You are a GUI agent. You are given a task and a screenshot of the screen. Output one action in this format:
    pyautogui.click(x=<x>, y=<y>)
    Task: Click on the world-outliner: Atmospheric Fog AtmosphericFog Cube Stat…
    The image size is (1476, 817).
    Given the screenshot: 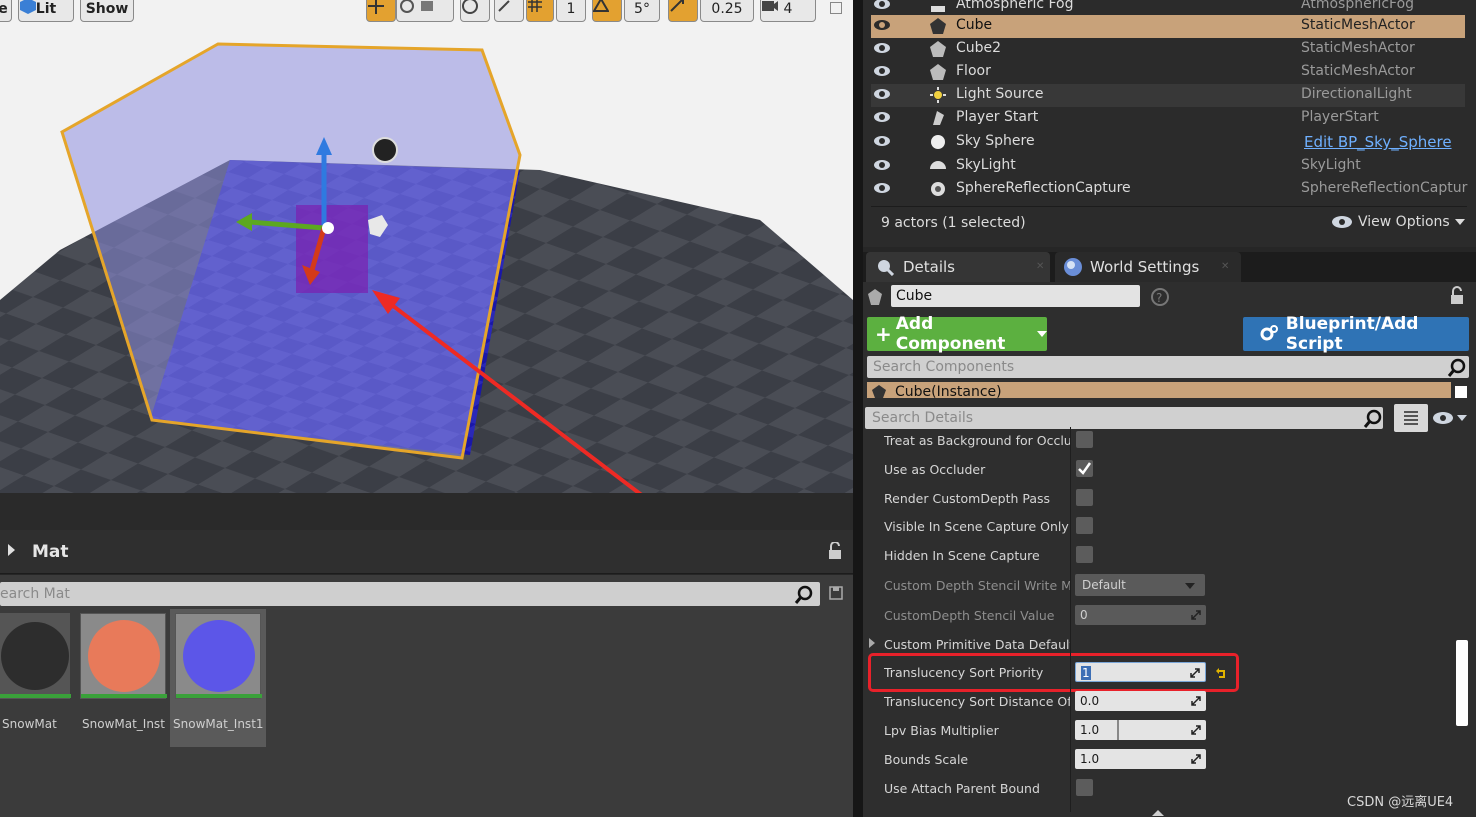 What is the action you would take?
    pyautogui.click(x=1169, y=123)
    